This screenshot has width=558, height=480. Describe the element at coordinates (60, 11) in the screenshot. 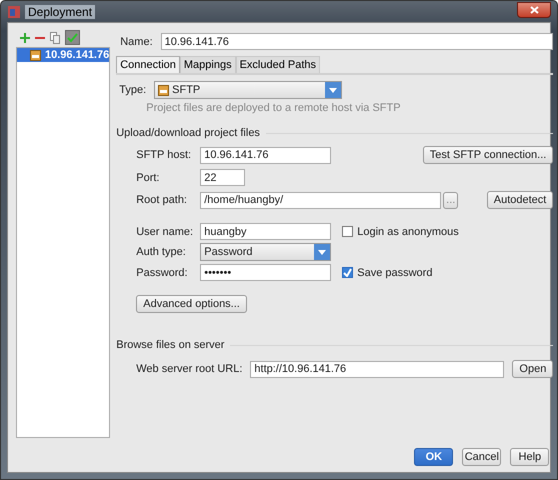

I see `window-title: Deployment` at that location.